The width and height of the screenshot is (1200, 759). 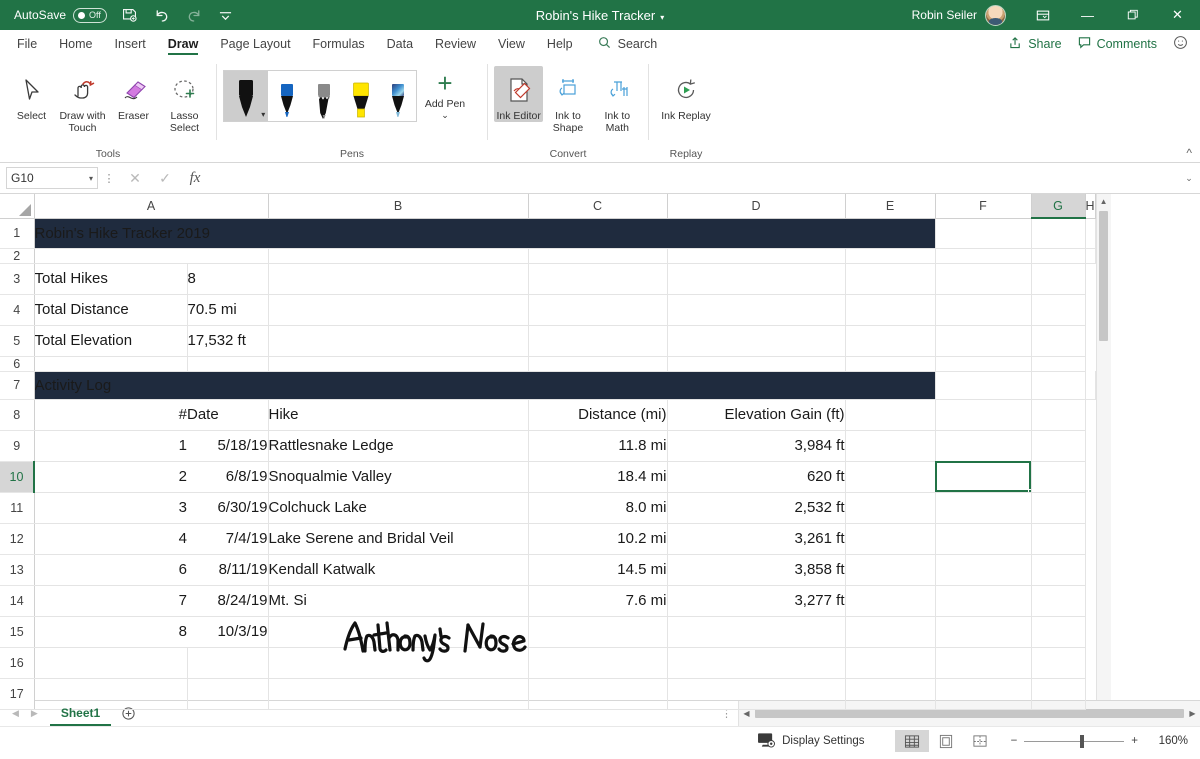 What do you see at coordinates (151, 206) in the screenshot?
I see `column-header-A: A` at bounding box center [151, 206].